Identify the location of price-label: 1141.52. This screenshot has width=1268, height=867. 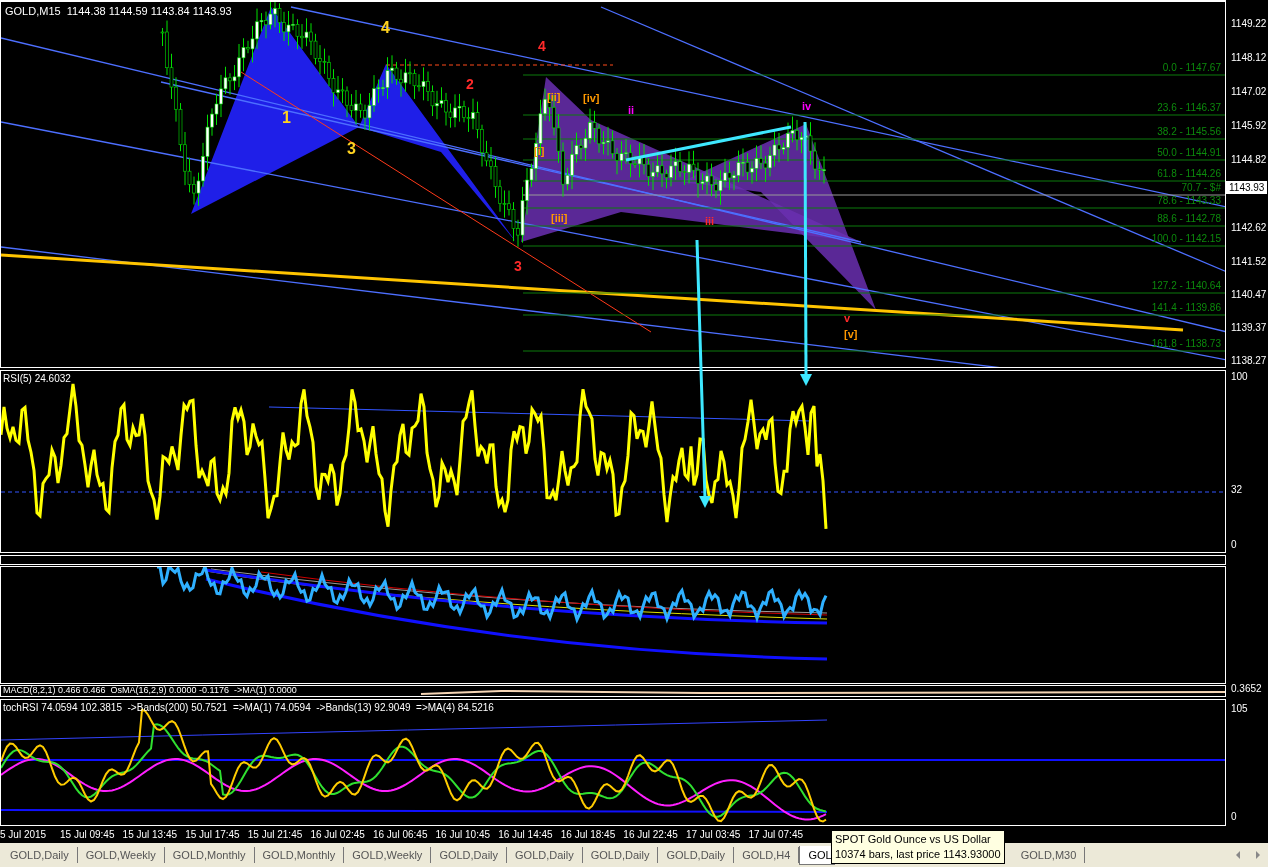
(1249, 261).